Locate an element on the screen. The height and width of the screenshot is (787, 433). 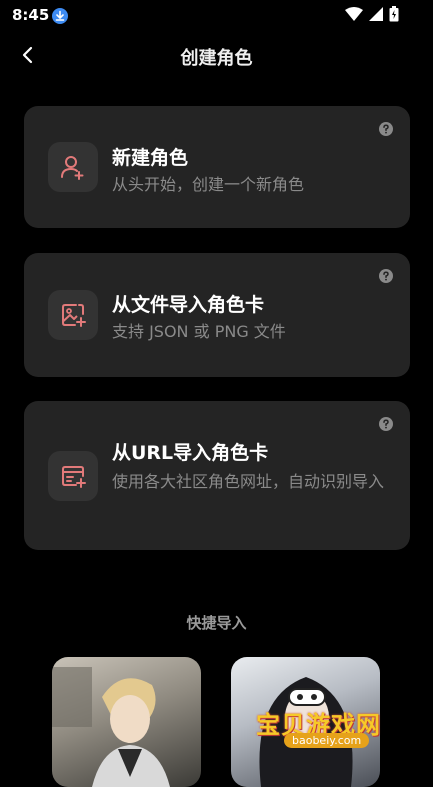
download-icon is located at coordinates (60, 16).